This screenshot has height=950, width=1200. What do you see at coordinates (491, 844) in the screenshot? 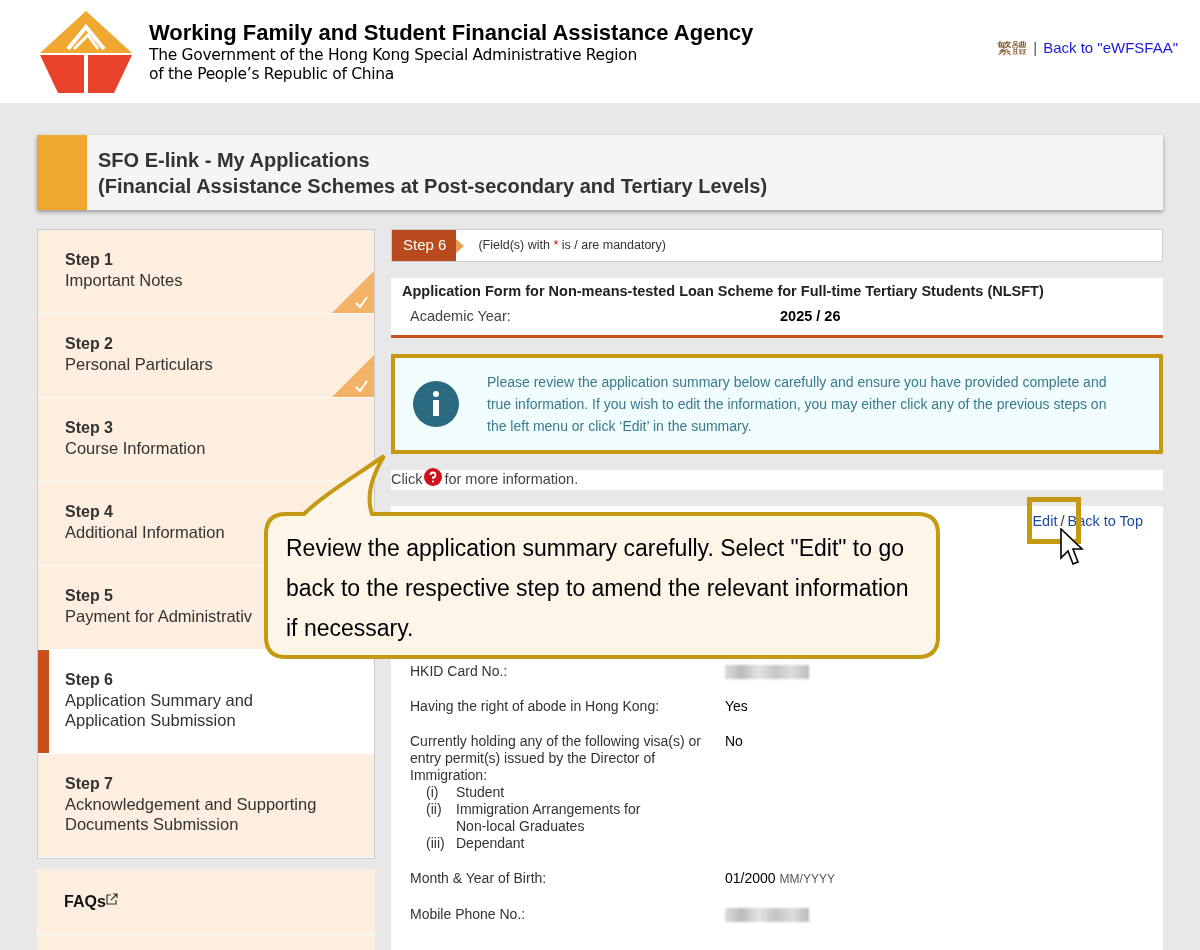
I see `list-item-text: Dependant` at bounding box center [491, 844].